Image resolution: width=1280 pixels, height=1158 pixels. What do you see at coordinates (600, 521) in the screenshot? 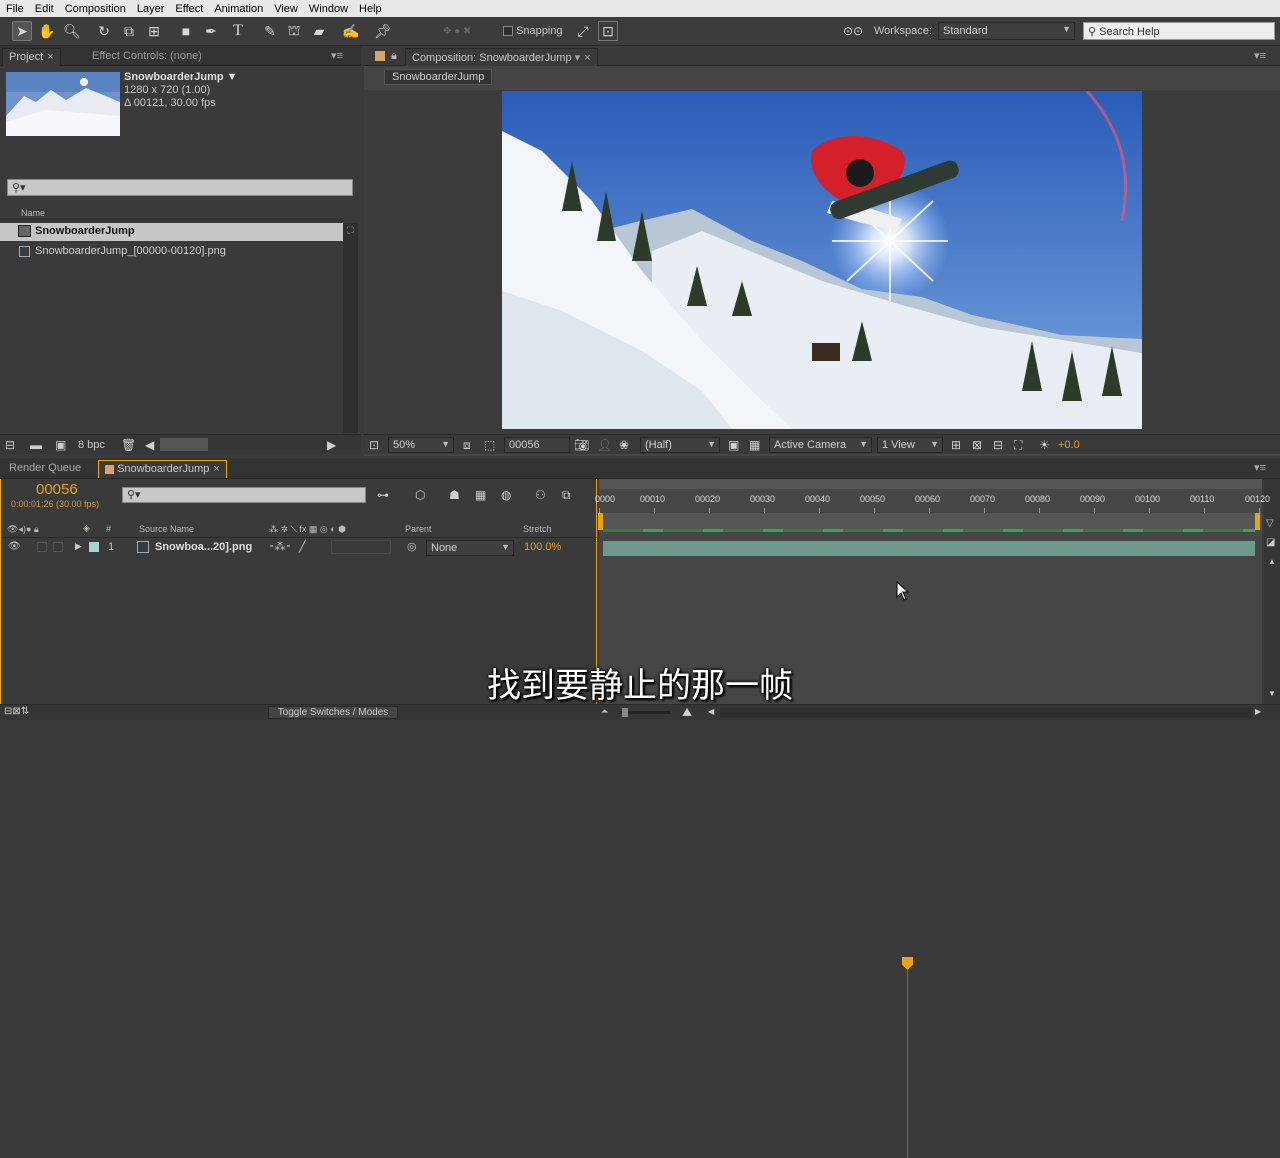
I see `work-area-start-handle` at bounding box center [600, 521].